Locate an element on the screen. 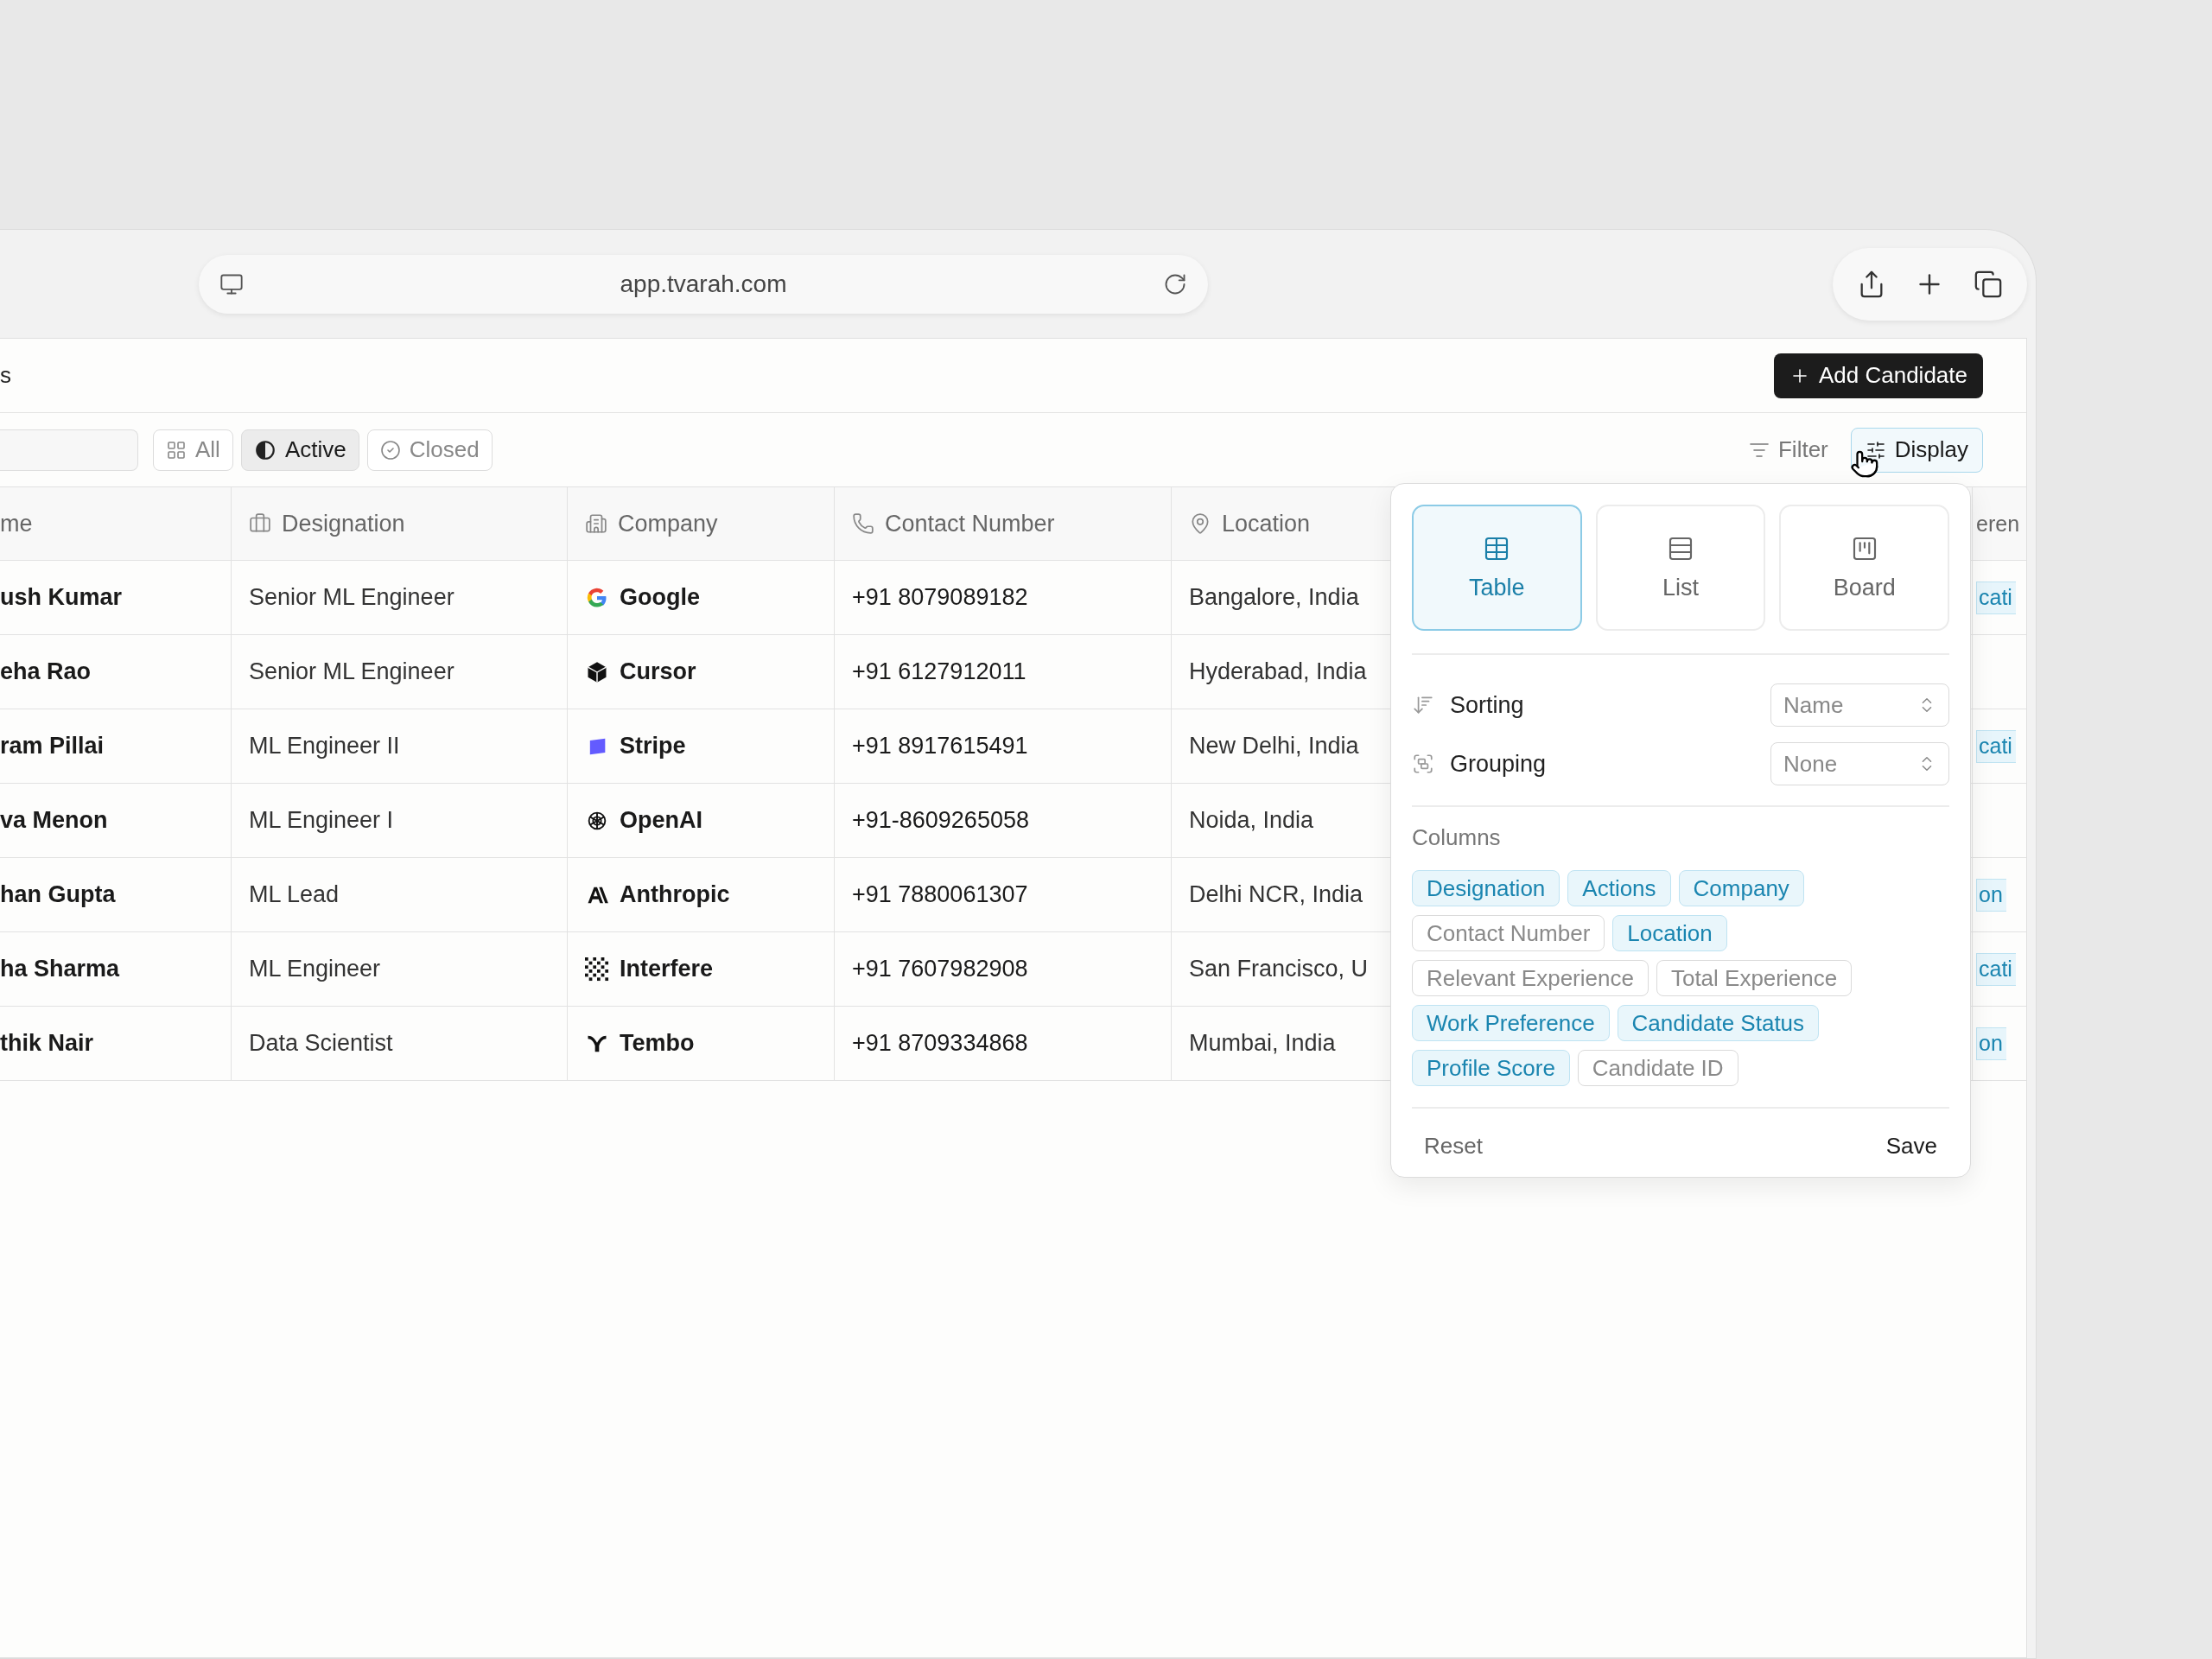 Image resolution: width=2212 pixels, height=1659 pixels. table-cell: Noida, India is located at coordinates (1251, 820).